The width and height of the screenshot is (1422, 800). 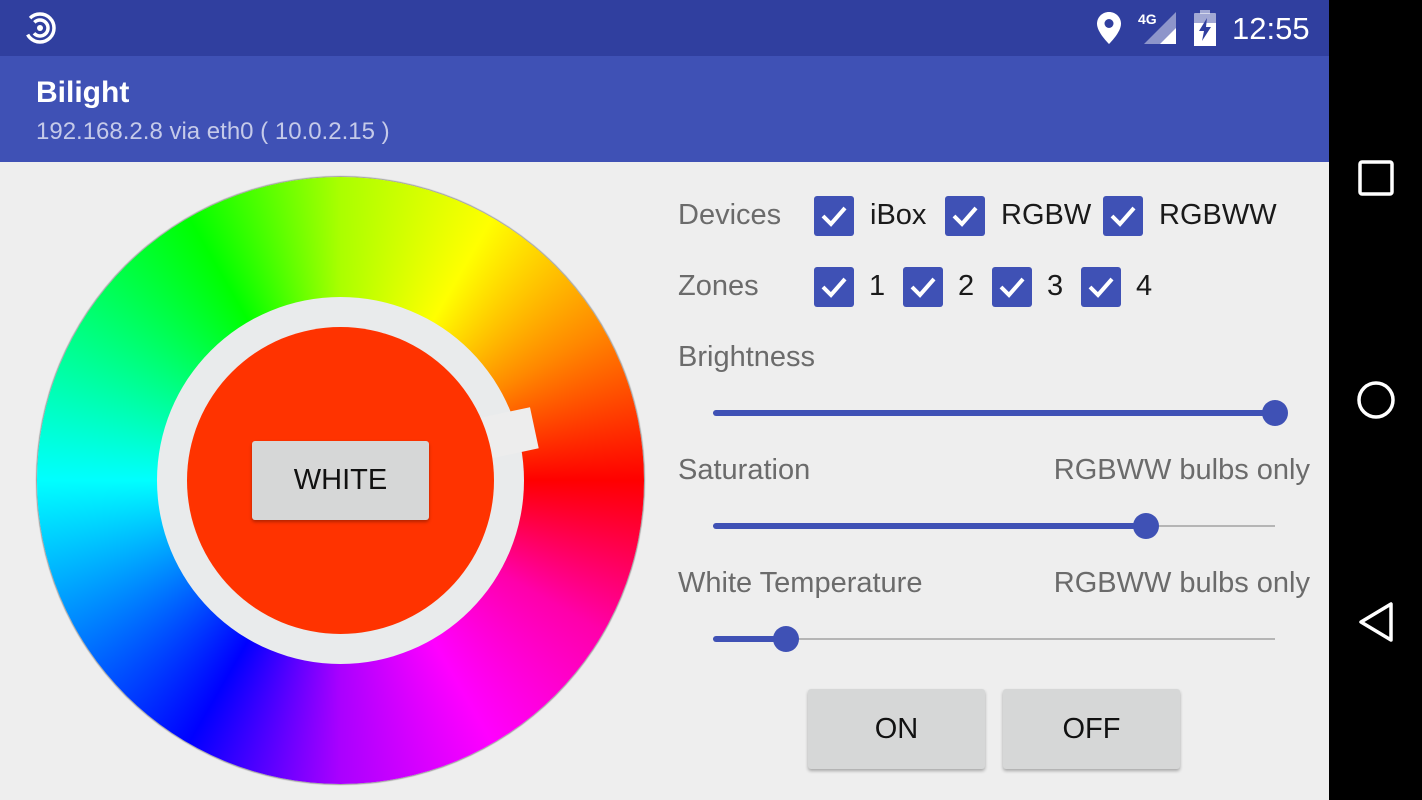 I want to click on navigation-bar, so click(x=1375, y=400).